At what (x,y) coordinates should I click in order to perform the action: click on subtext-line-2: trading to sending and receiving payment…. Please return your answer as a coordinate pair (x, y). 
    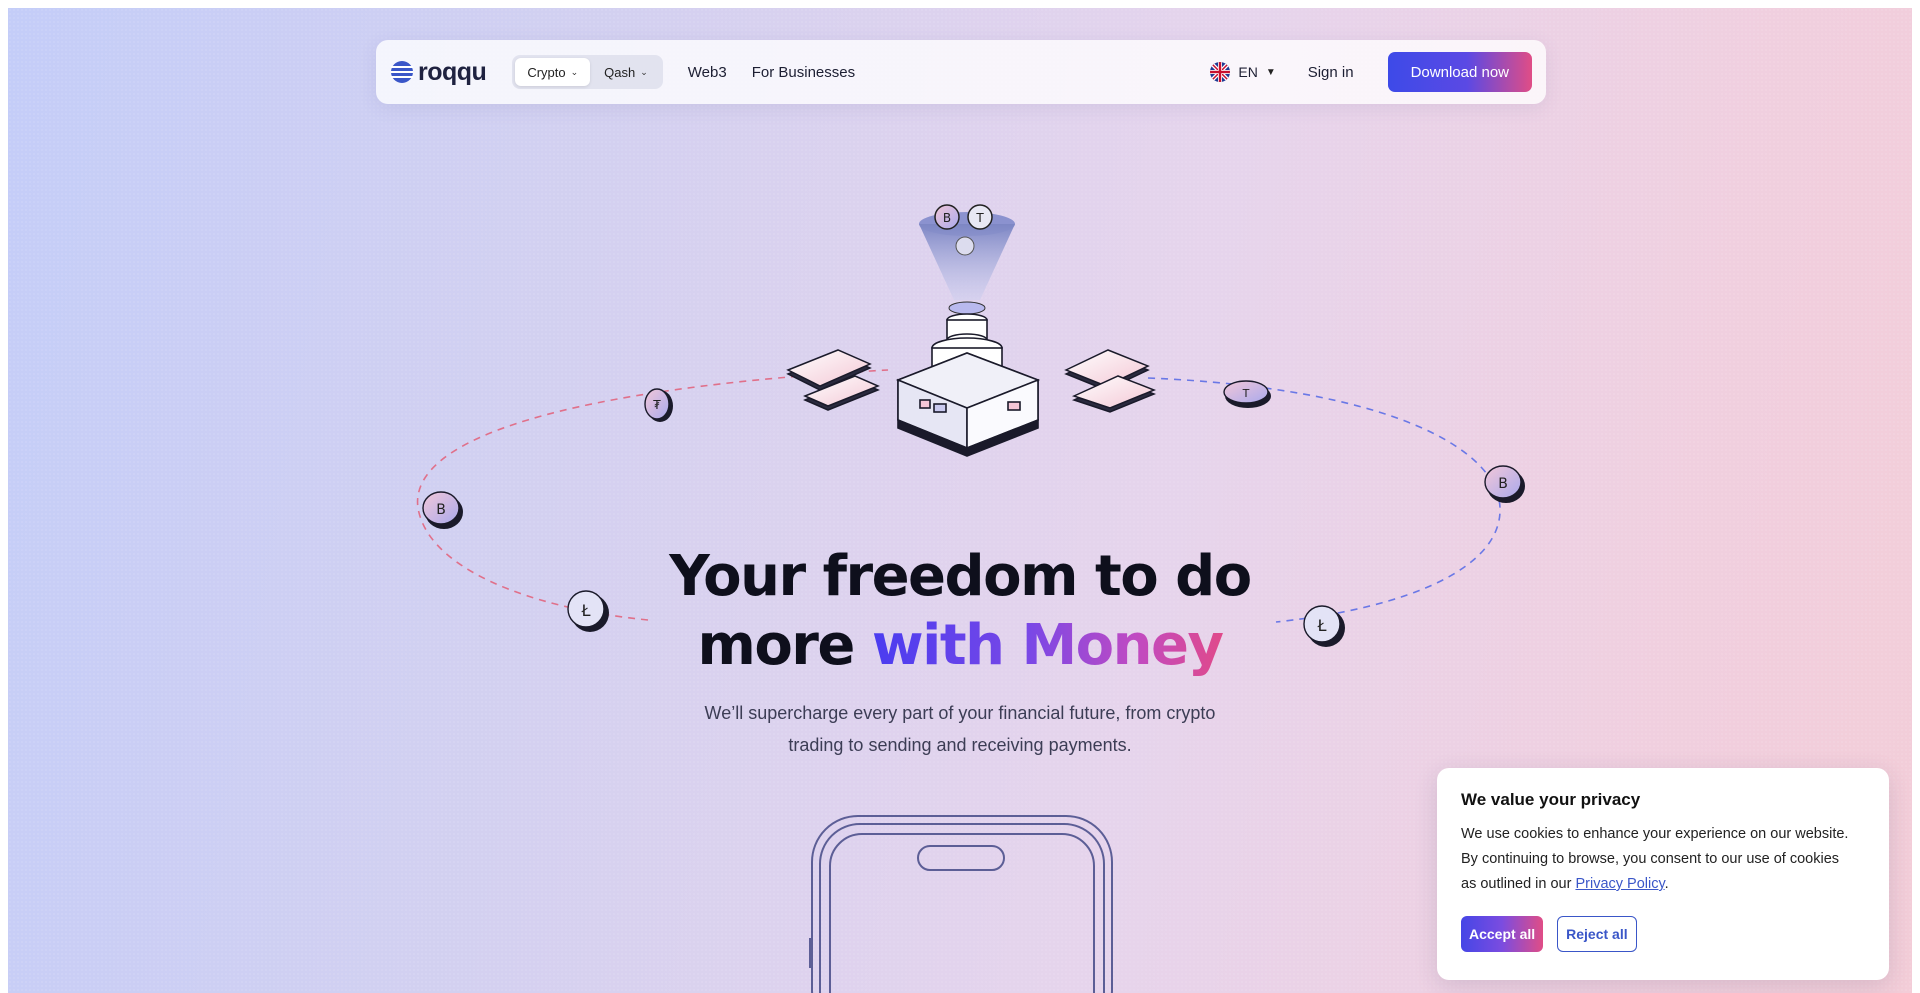
    Looking at the image, I should click on (960, 745).